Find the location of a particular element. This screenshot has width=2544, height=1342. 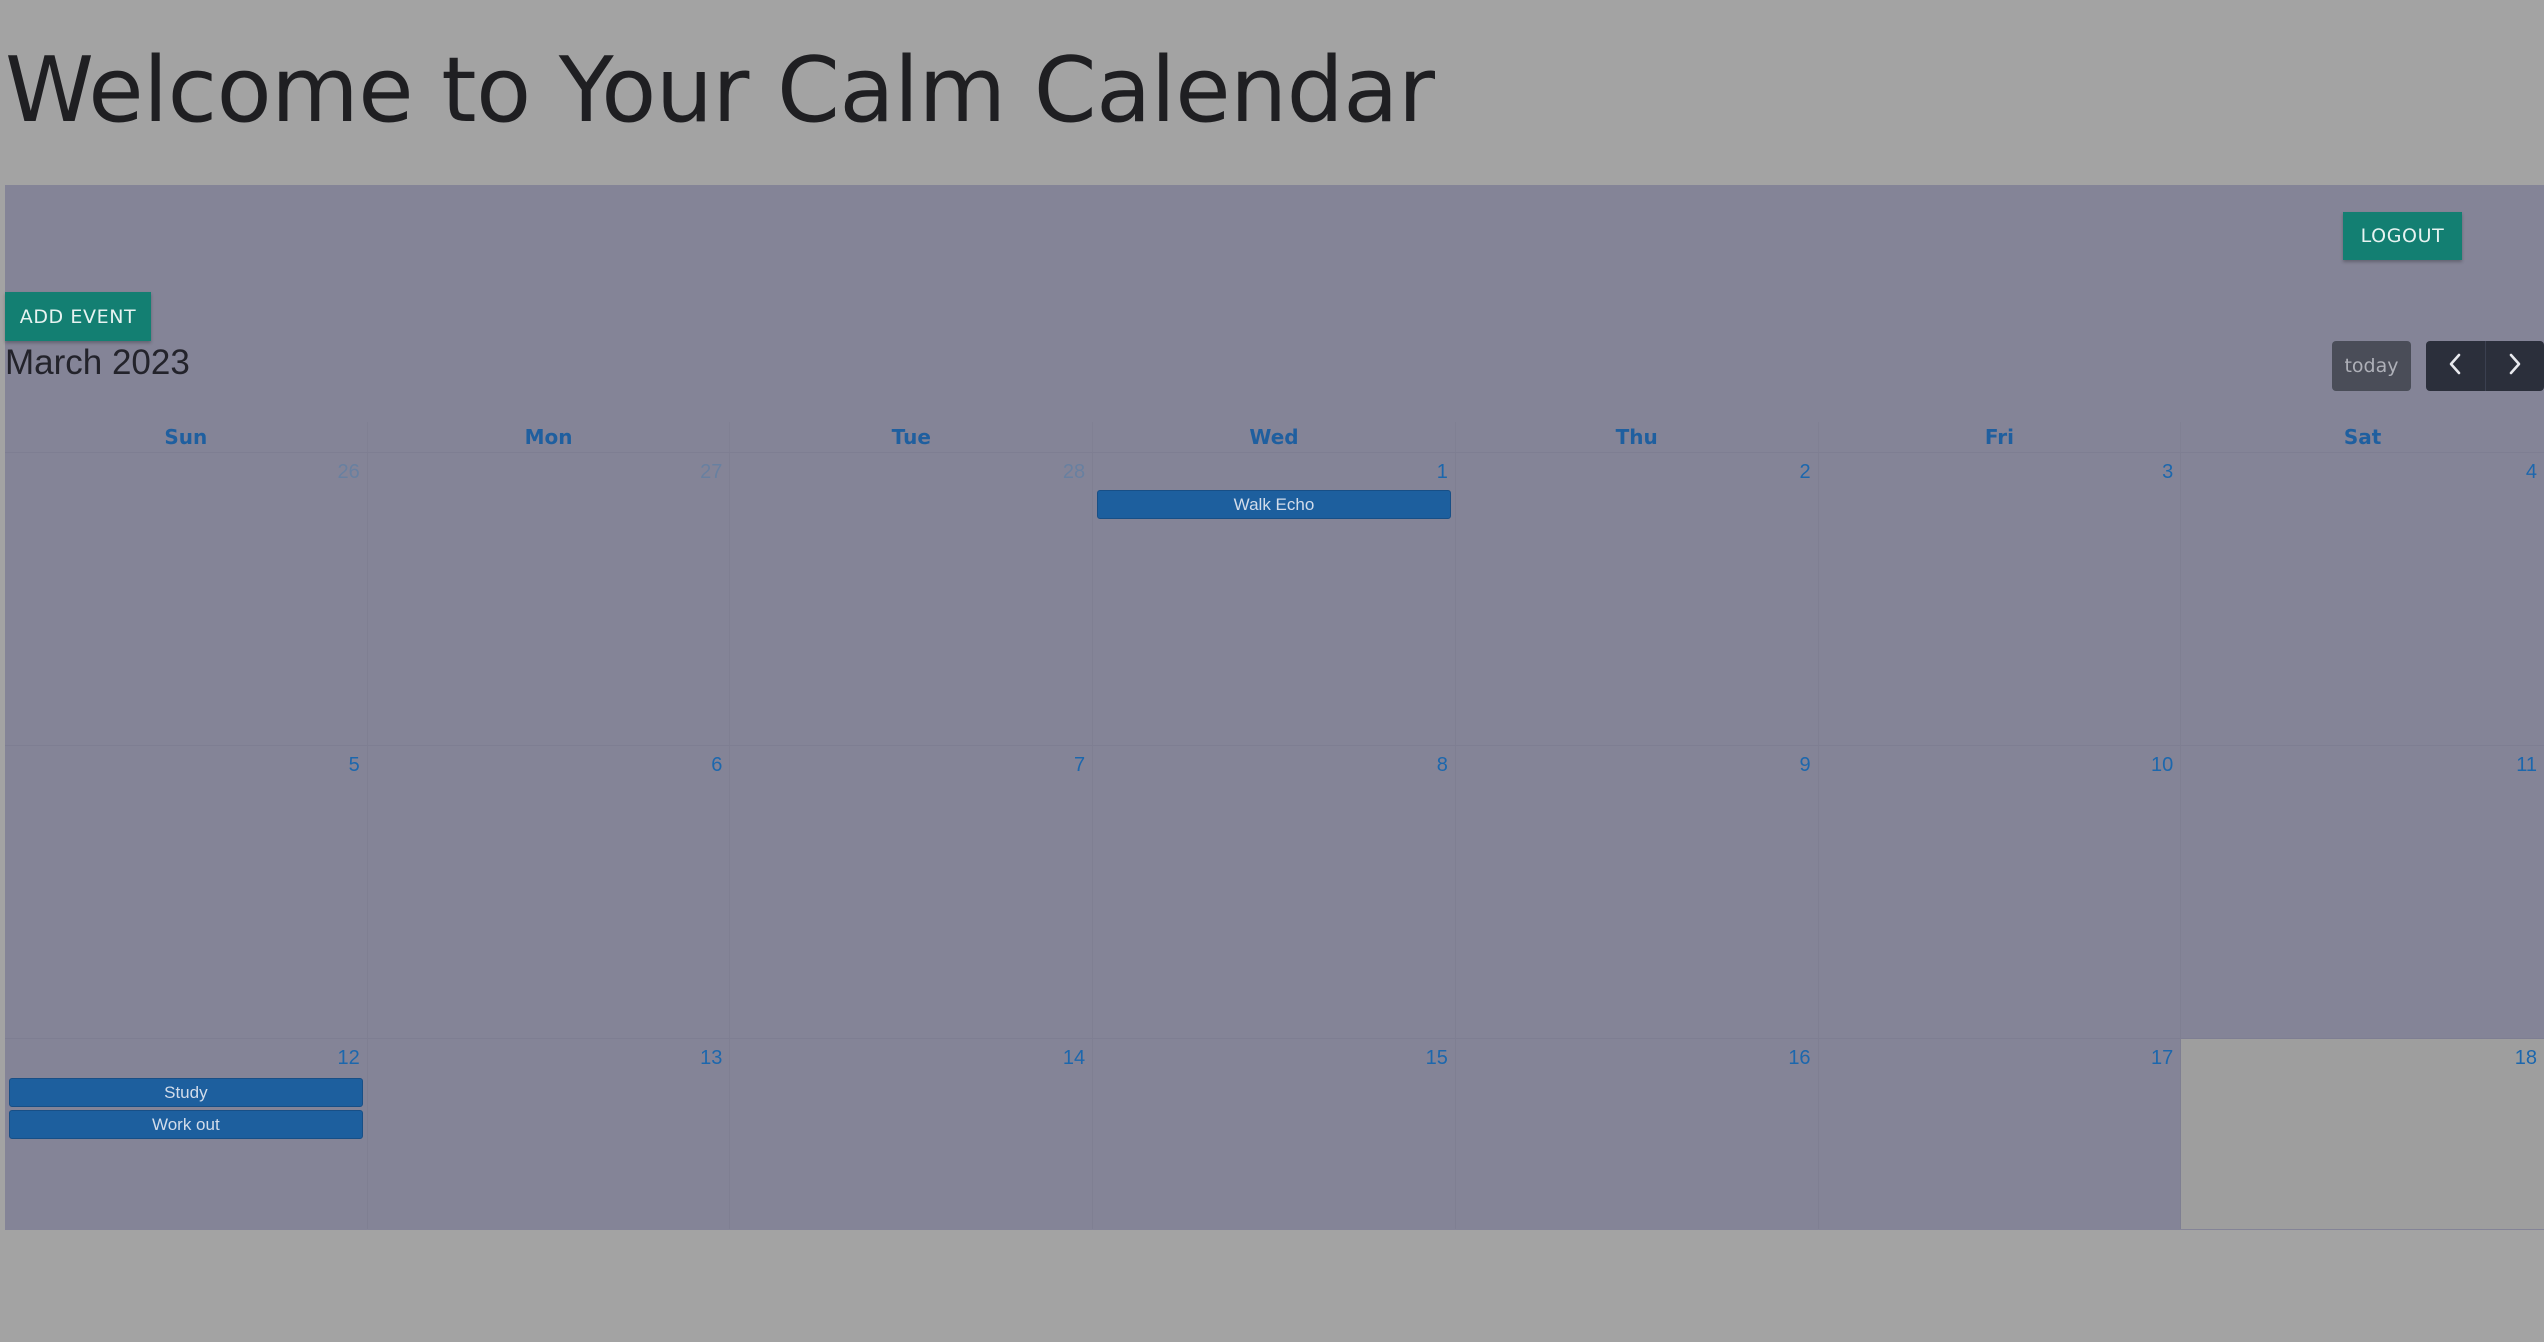

day-number: 11 is located at coordinates (2526, 765).